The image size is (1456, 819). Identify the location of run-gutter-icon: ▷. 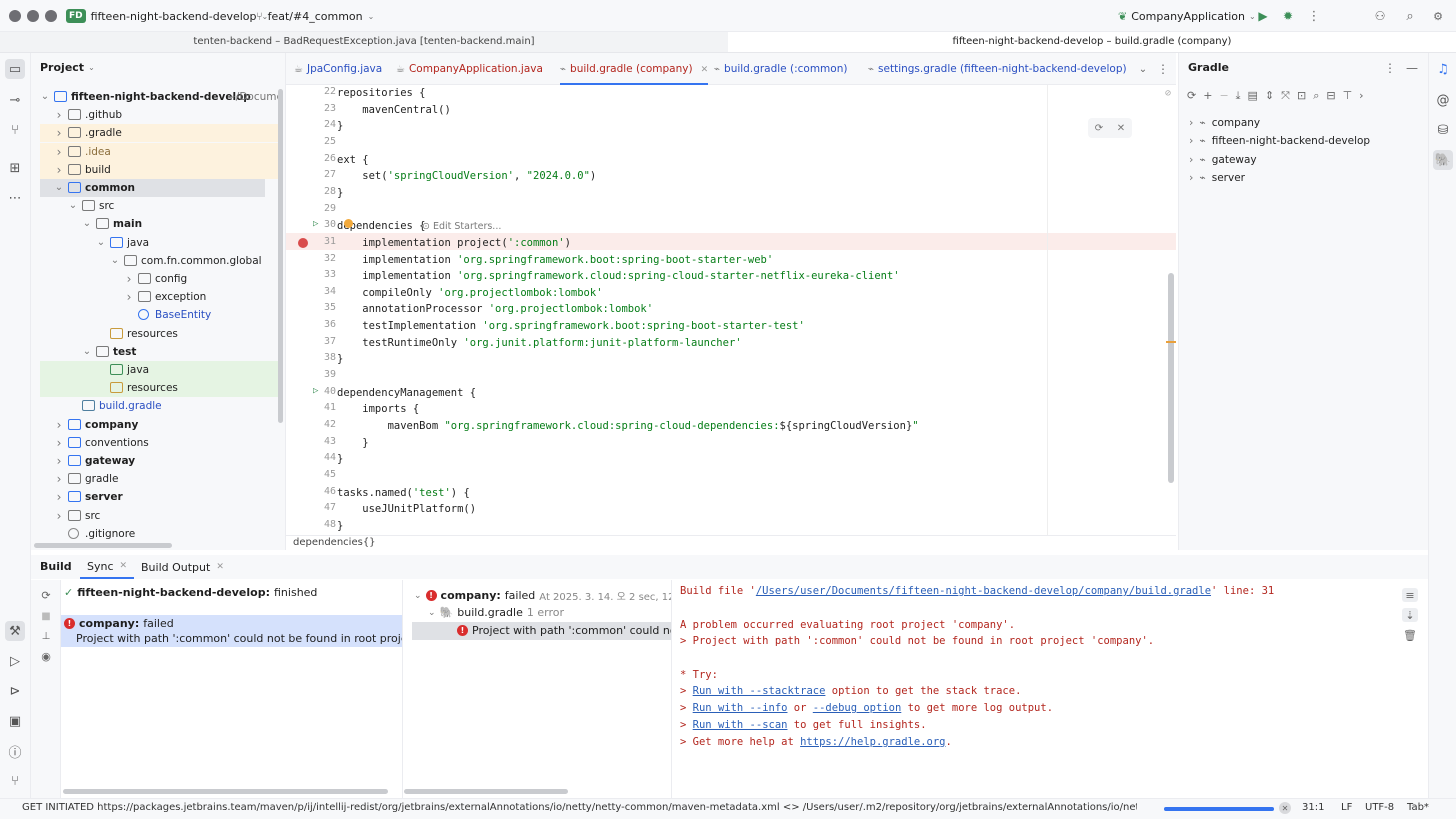
(315, 391).